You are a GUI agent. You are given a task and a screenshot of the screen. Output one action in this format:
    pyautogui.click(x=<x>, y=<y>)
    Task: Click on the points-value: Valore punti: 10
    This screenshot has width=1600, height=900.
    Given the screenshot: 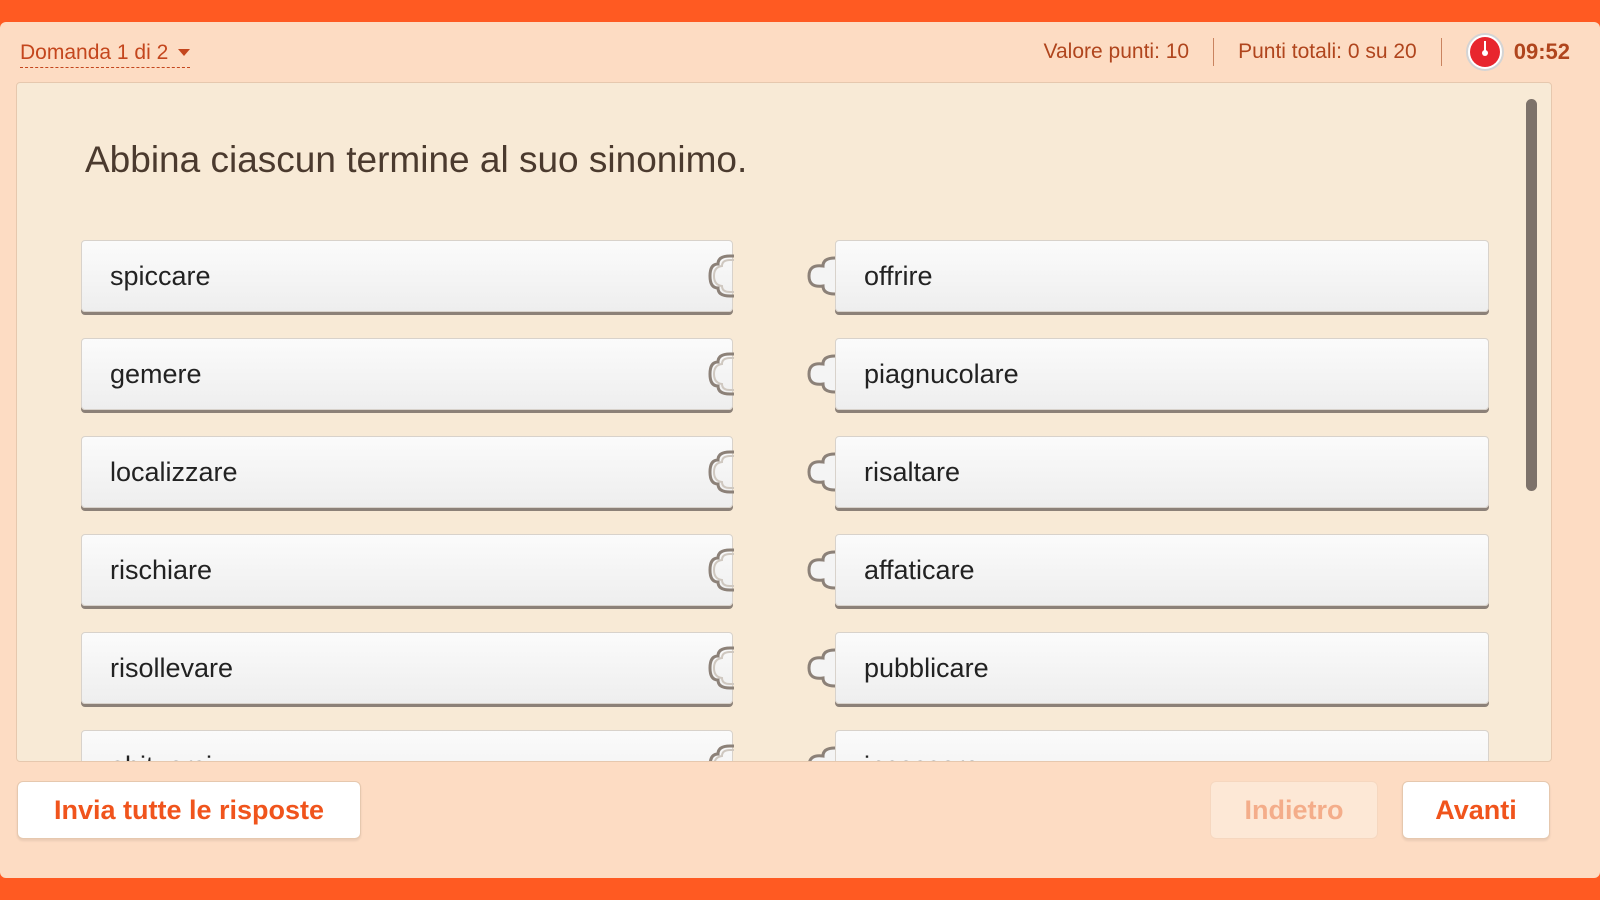 What is the action you would take?
    pyautogui.click(x=1116, y=51)
    